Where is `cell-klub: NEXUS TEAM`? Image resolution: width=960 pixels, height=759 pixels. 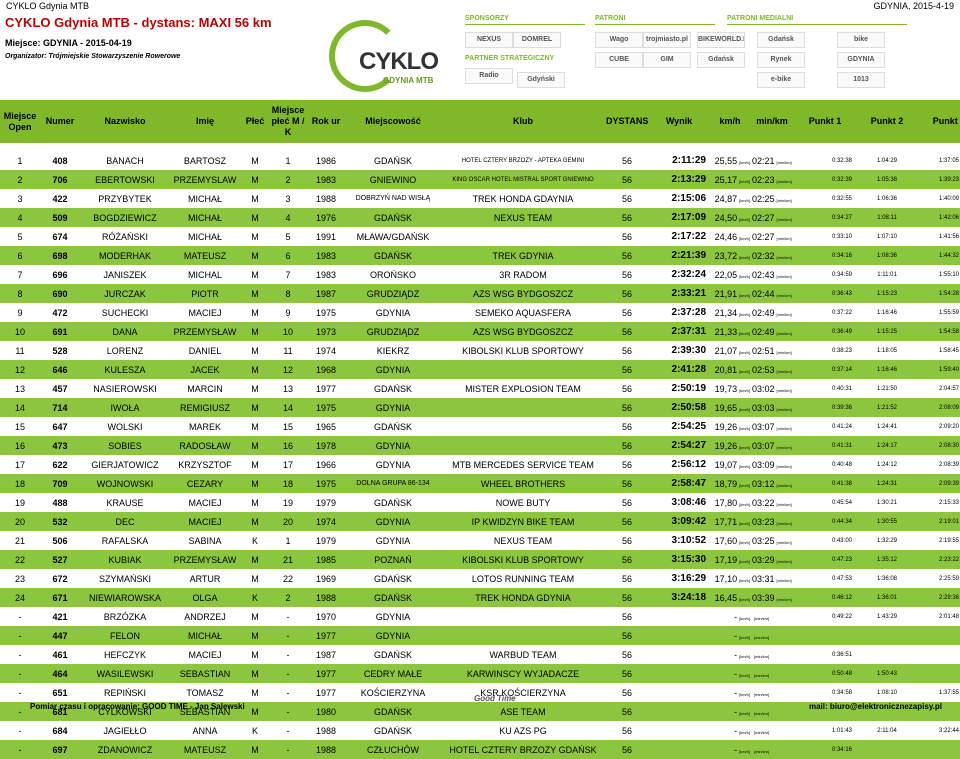
cell-klub: NEXUS TEAM is located at coordinates (523, 217).